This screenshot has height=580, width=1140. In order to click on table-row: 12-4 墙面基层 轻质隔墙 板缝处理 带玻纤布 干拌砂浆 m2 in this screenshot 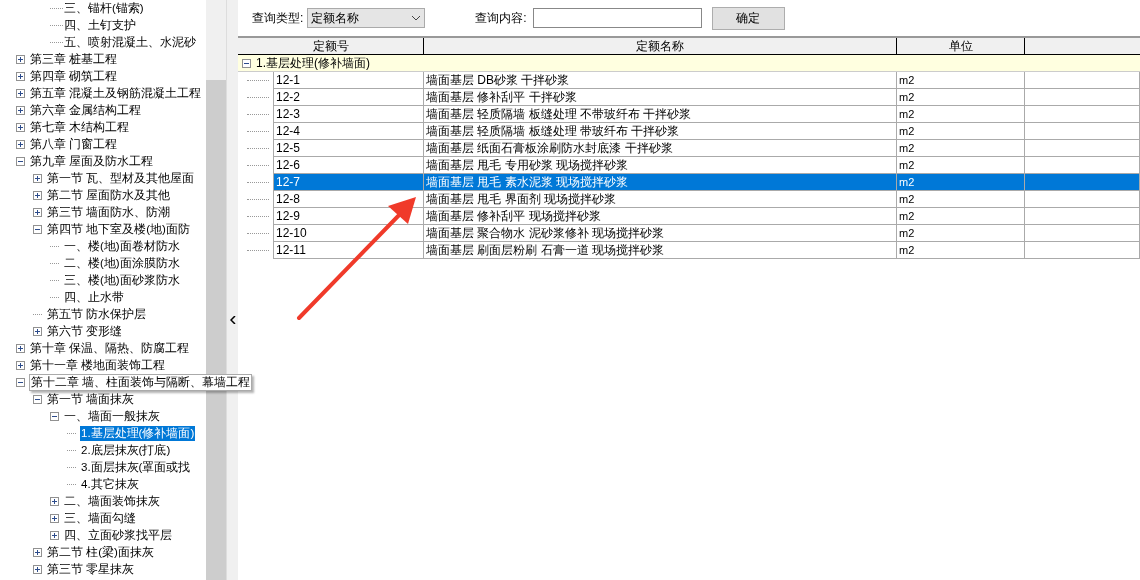, I will do `click(689, 131)`.